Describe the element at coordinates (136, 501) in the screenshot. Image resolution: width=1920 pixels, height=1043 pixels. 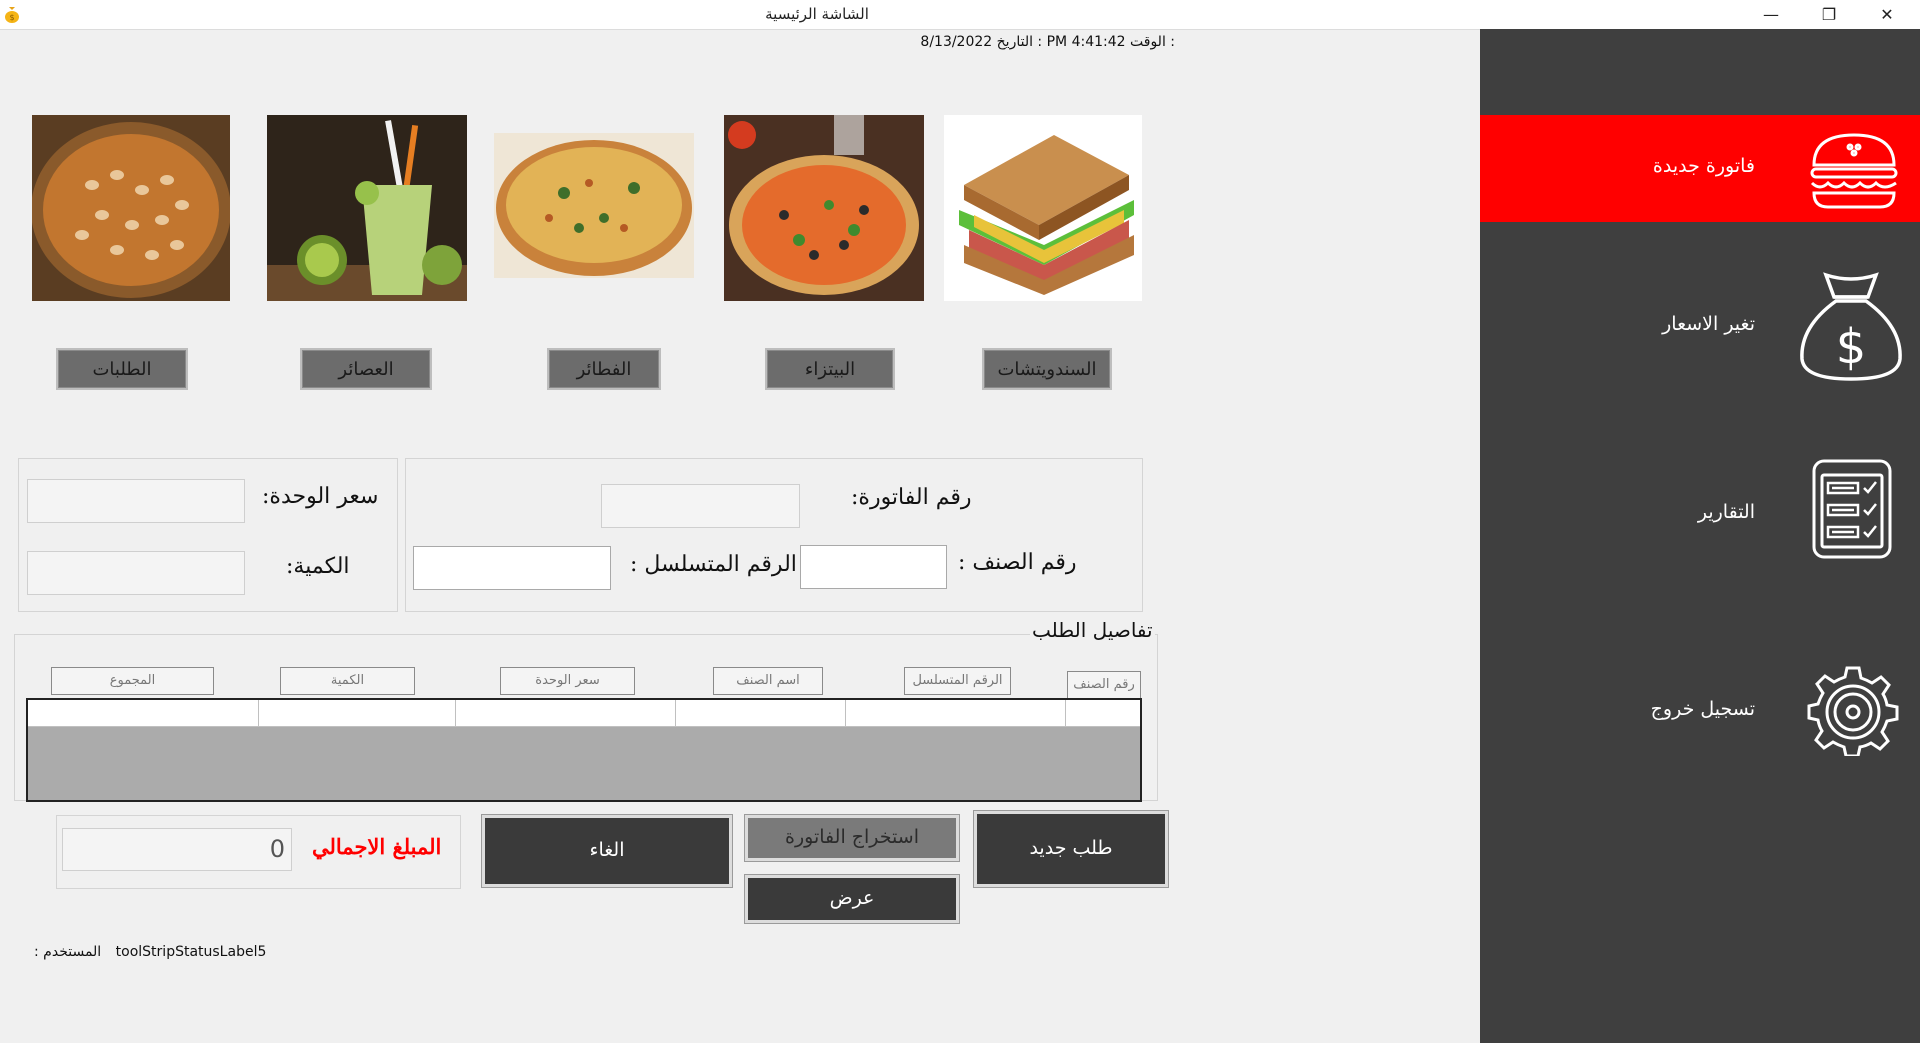
I see `unit-price-field` at that location.